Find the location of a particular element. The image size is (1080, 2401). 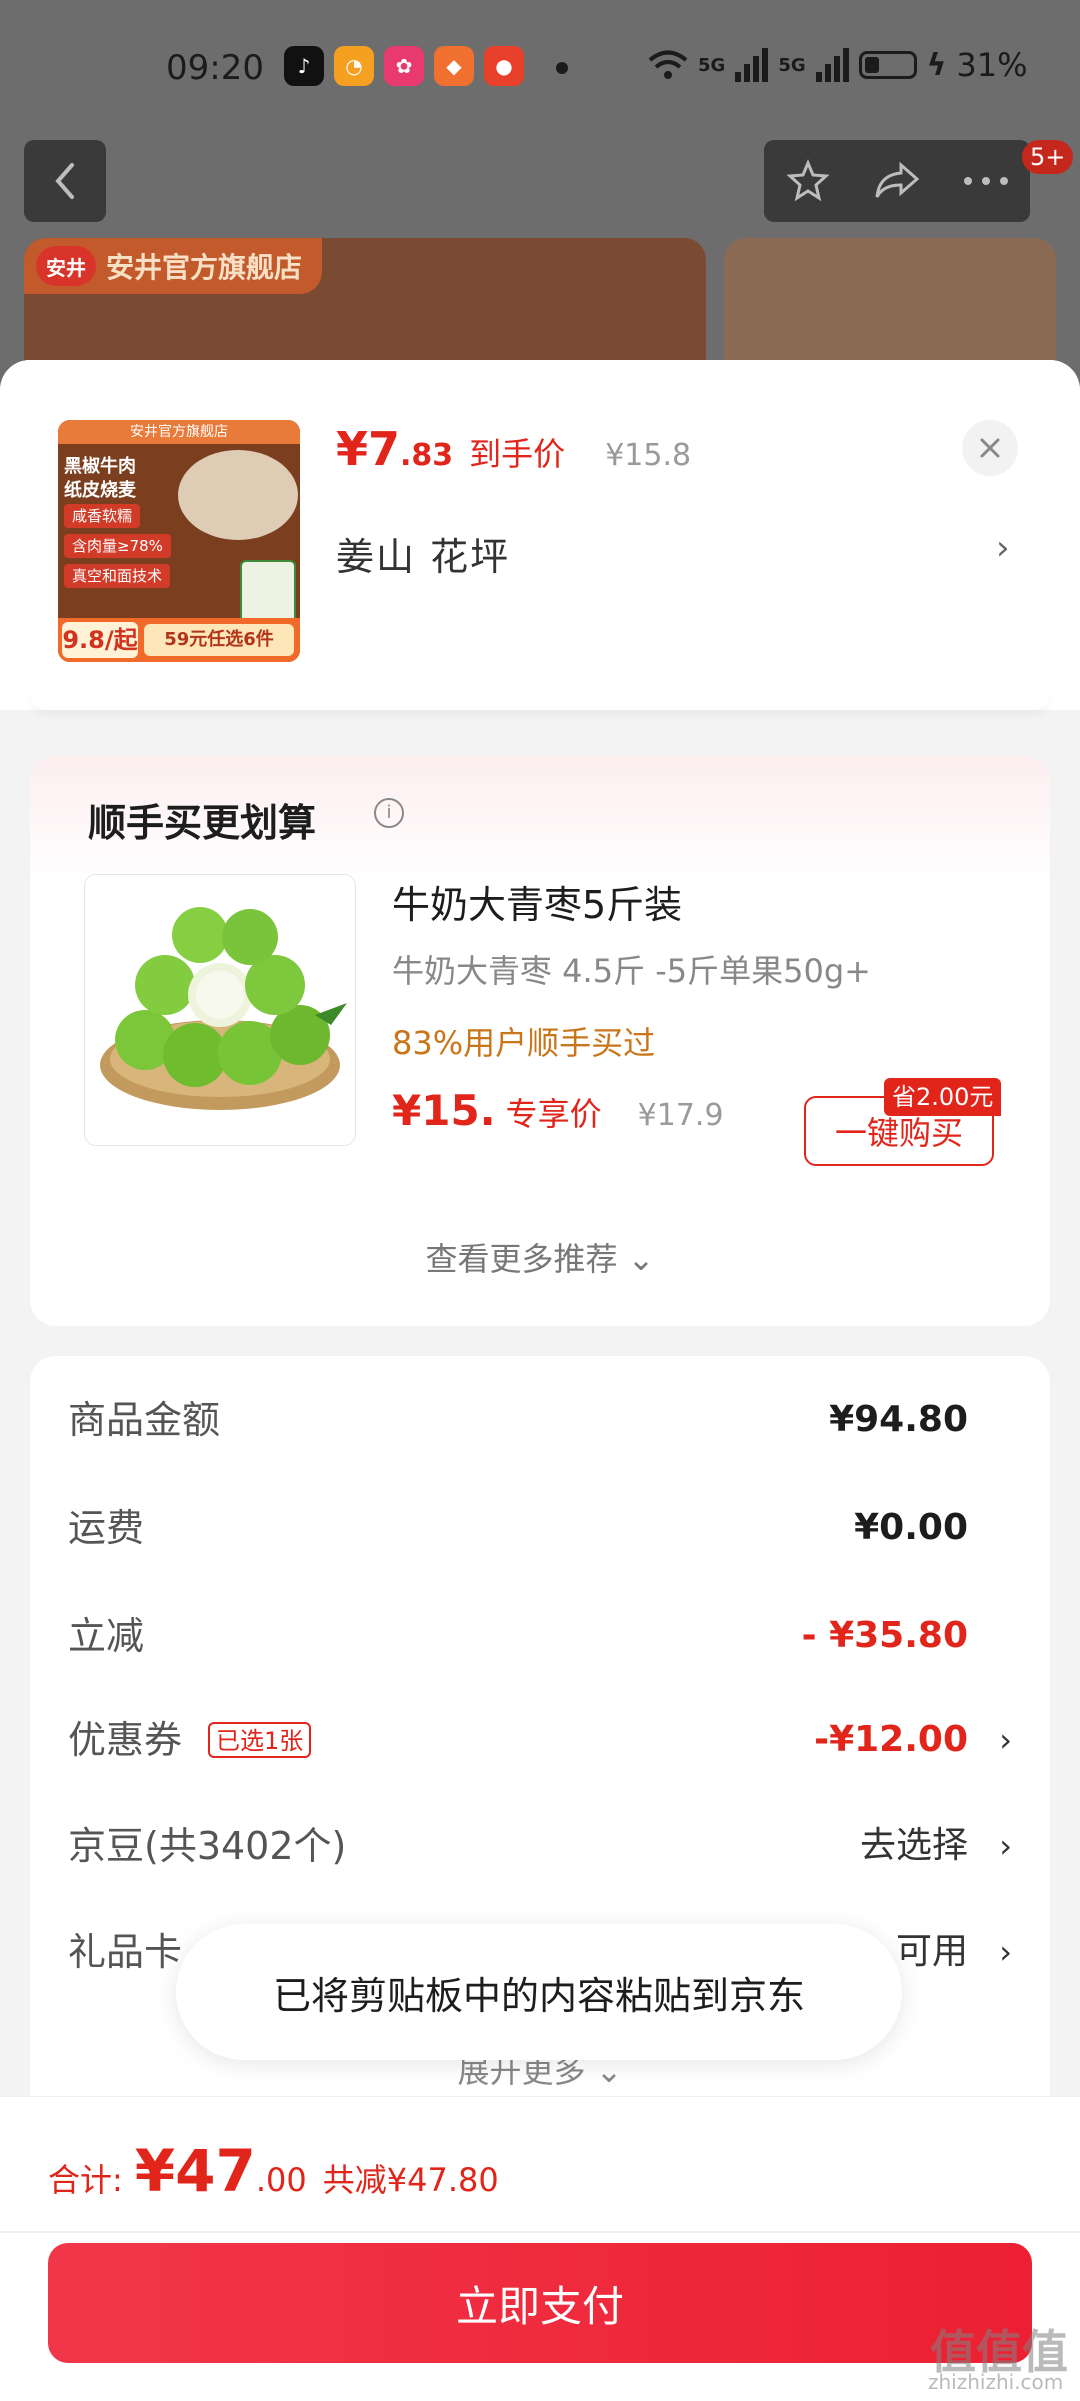

jingdou-value: 去选择 is located at coordinates (913, 1845).